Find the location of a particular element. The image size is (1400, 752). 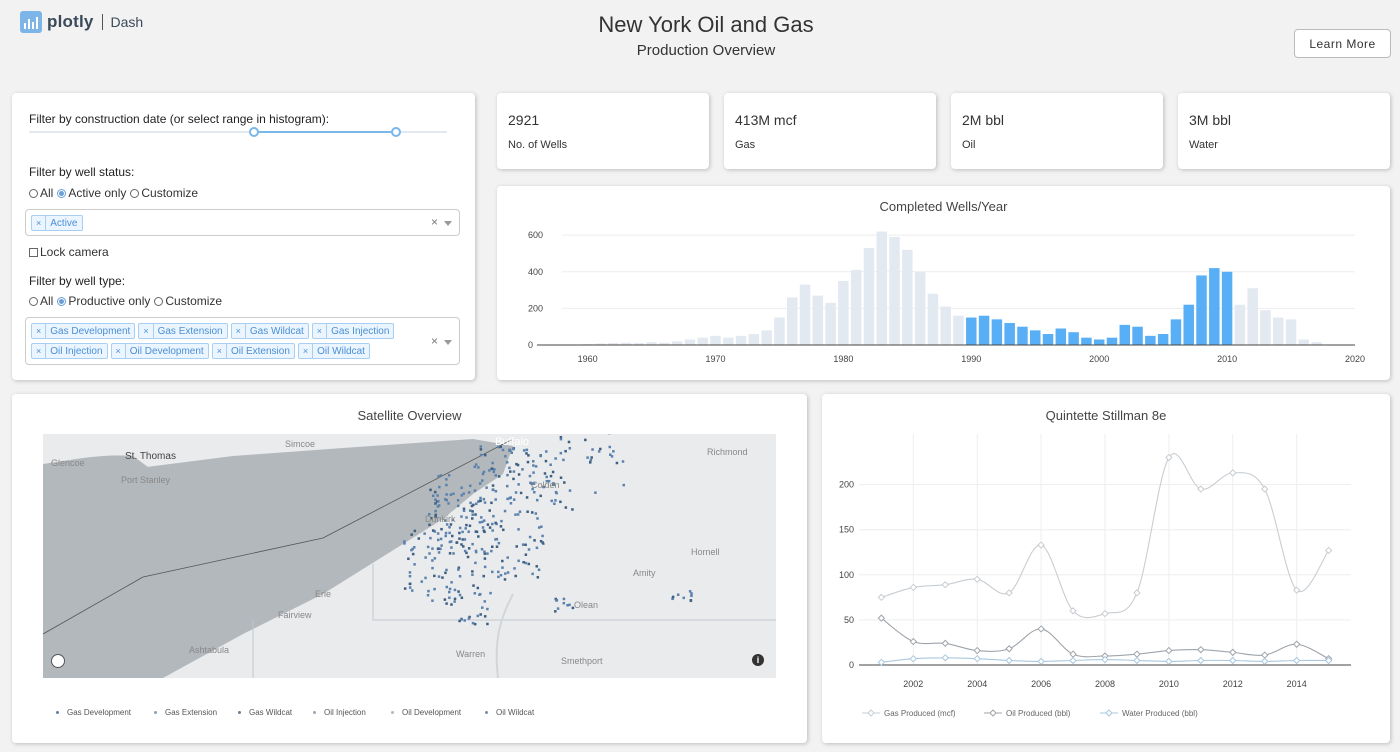

legend-item: Gas Wildcat is located at coordinates (275, 712).